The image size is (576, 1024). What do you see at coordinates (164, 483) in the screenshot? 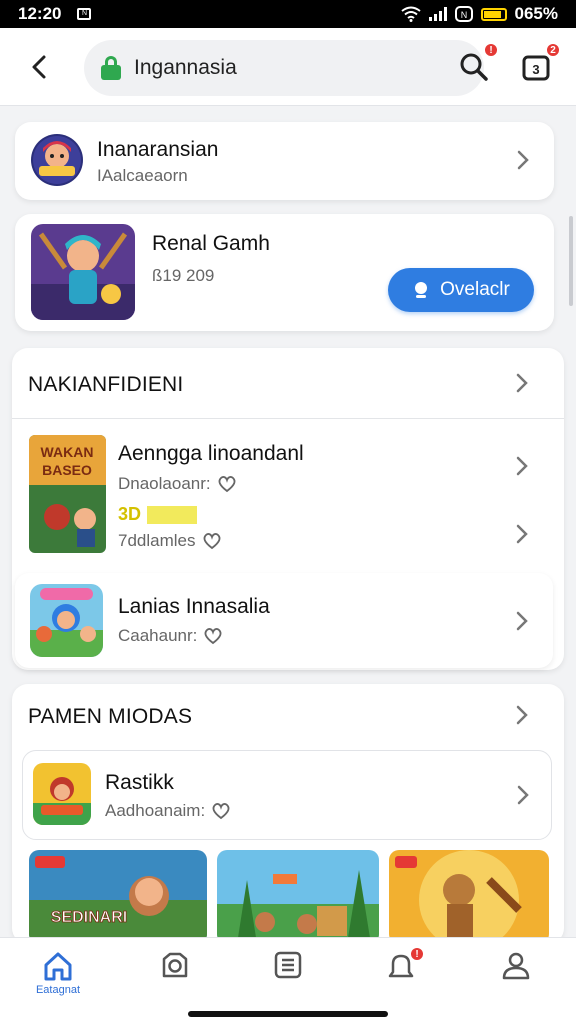
I see `list-item-meta-text: Dnaolaoanr:` at bounding box center [164, 483].